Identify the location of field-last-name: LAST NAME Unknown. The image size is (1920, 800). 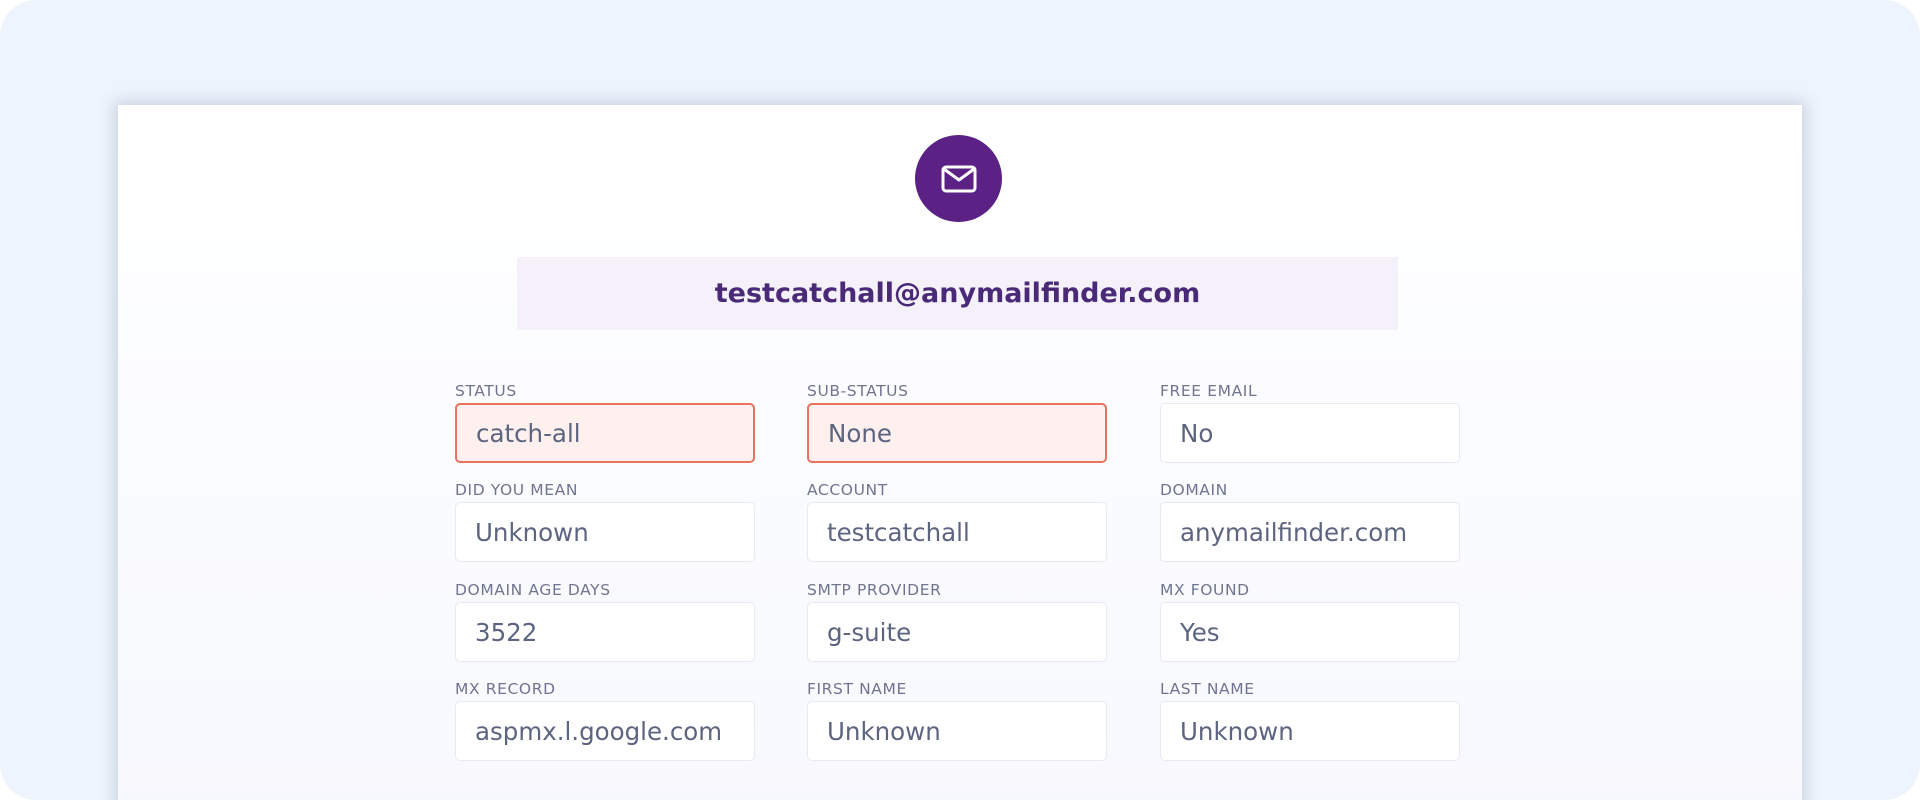
(1310, 720).